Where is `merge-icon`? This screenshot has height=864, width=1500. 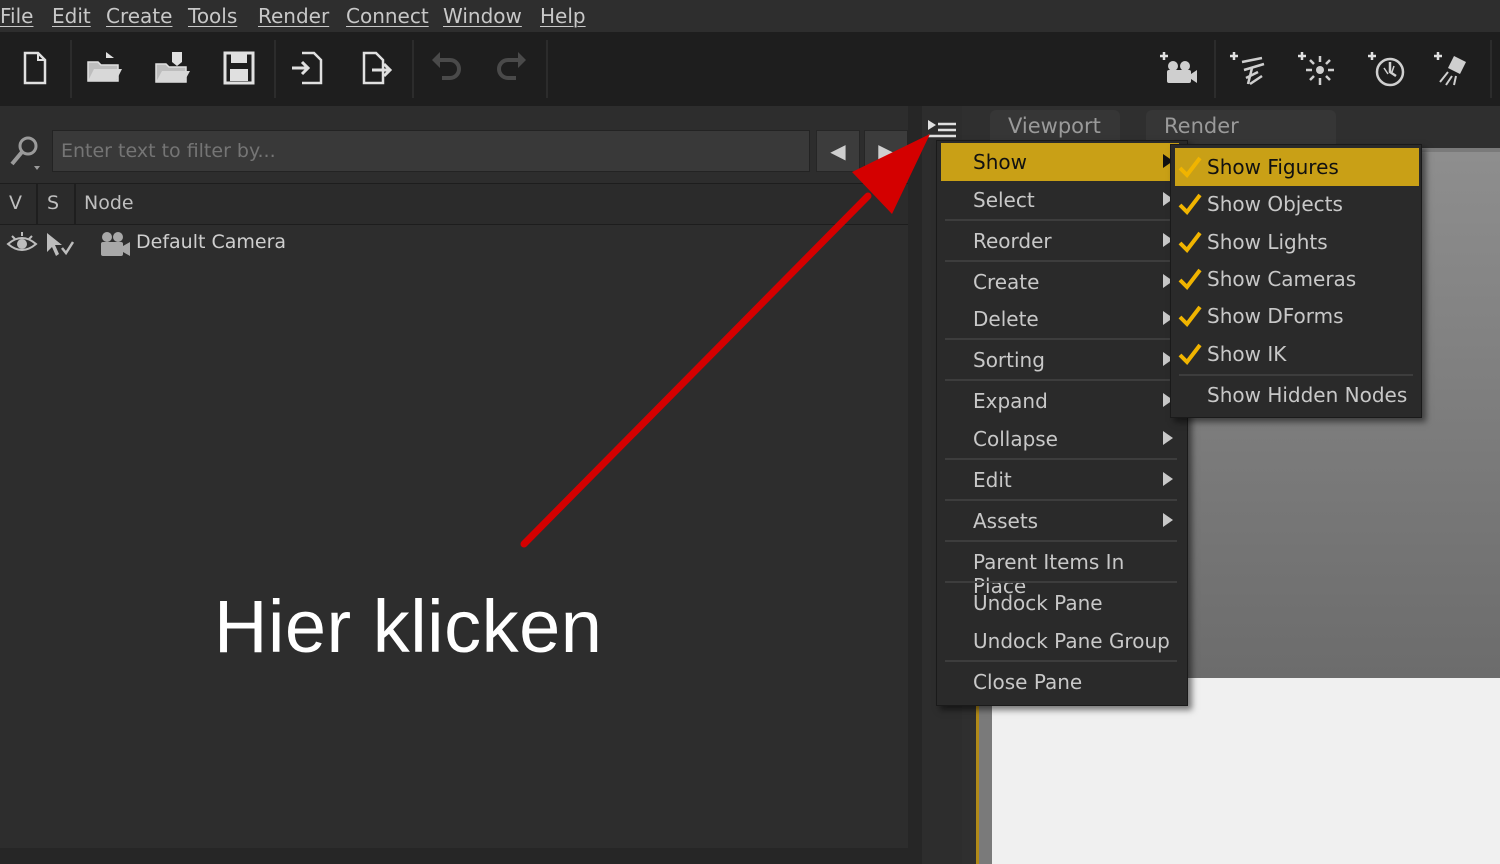
merge-icon is located at coordinates (172, 68).